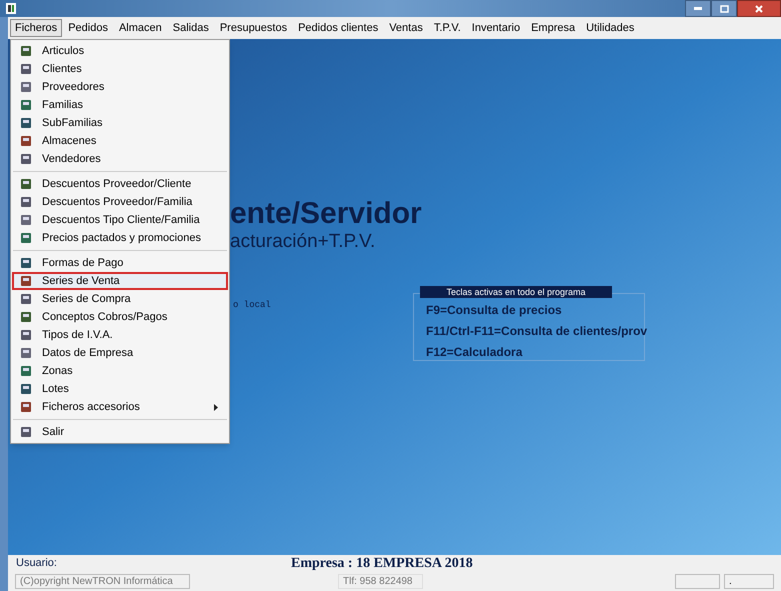 Image resolution: width=781 pixels, height=591 pixels. I want to click on menu-entry: Series de Compra, so click(120, 299).